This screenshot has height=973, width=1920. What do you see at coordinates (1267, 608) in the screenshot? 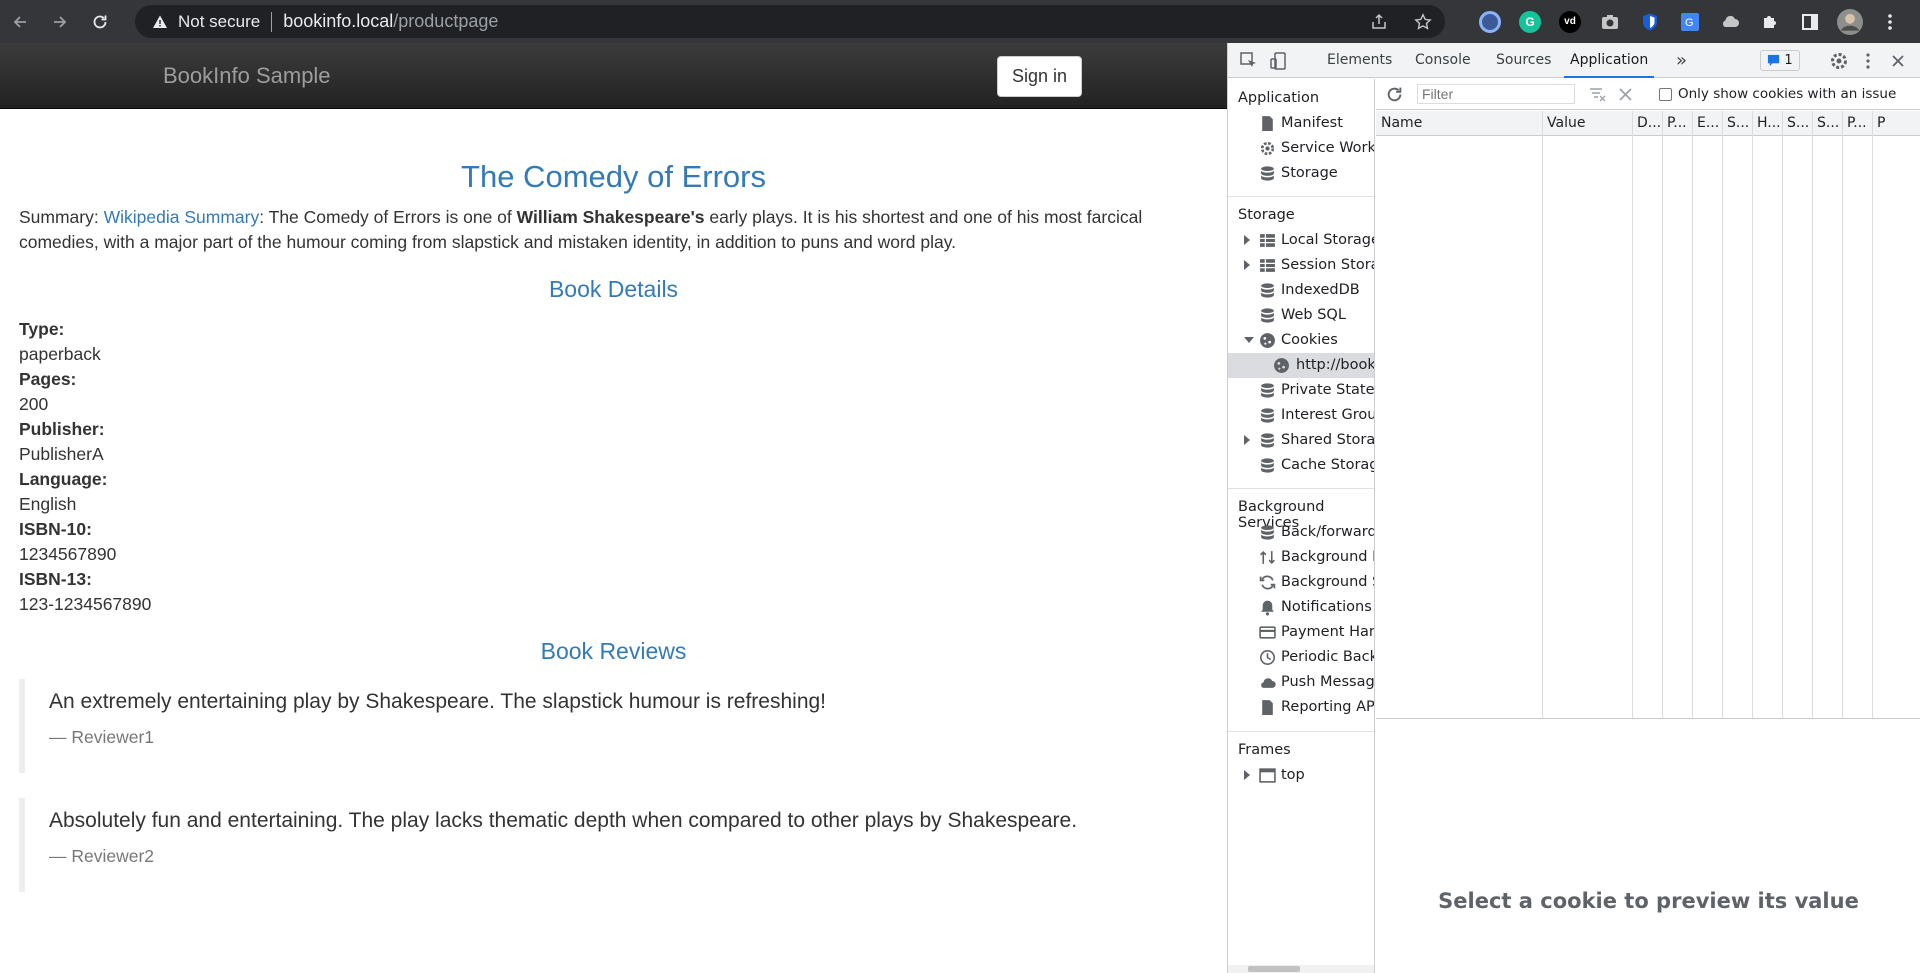
I see `bell-icon` at bounding box center [1267, 608].